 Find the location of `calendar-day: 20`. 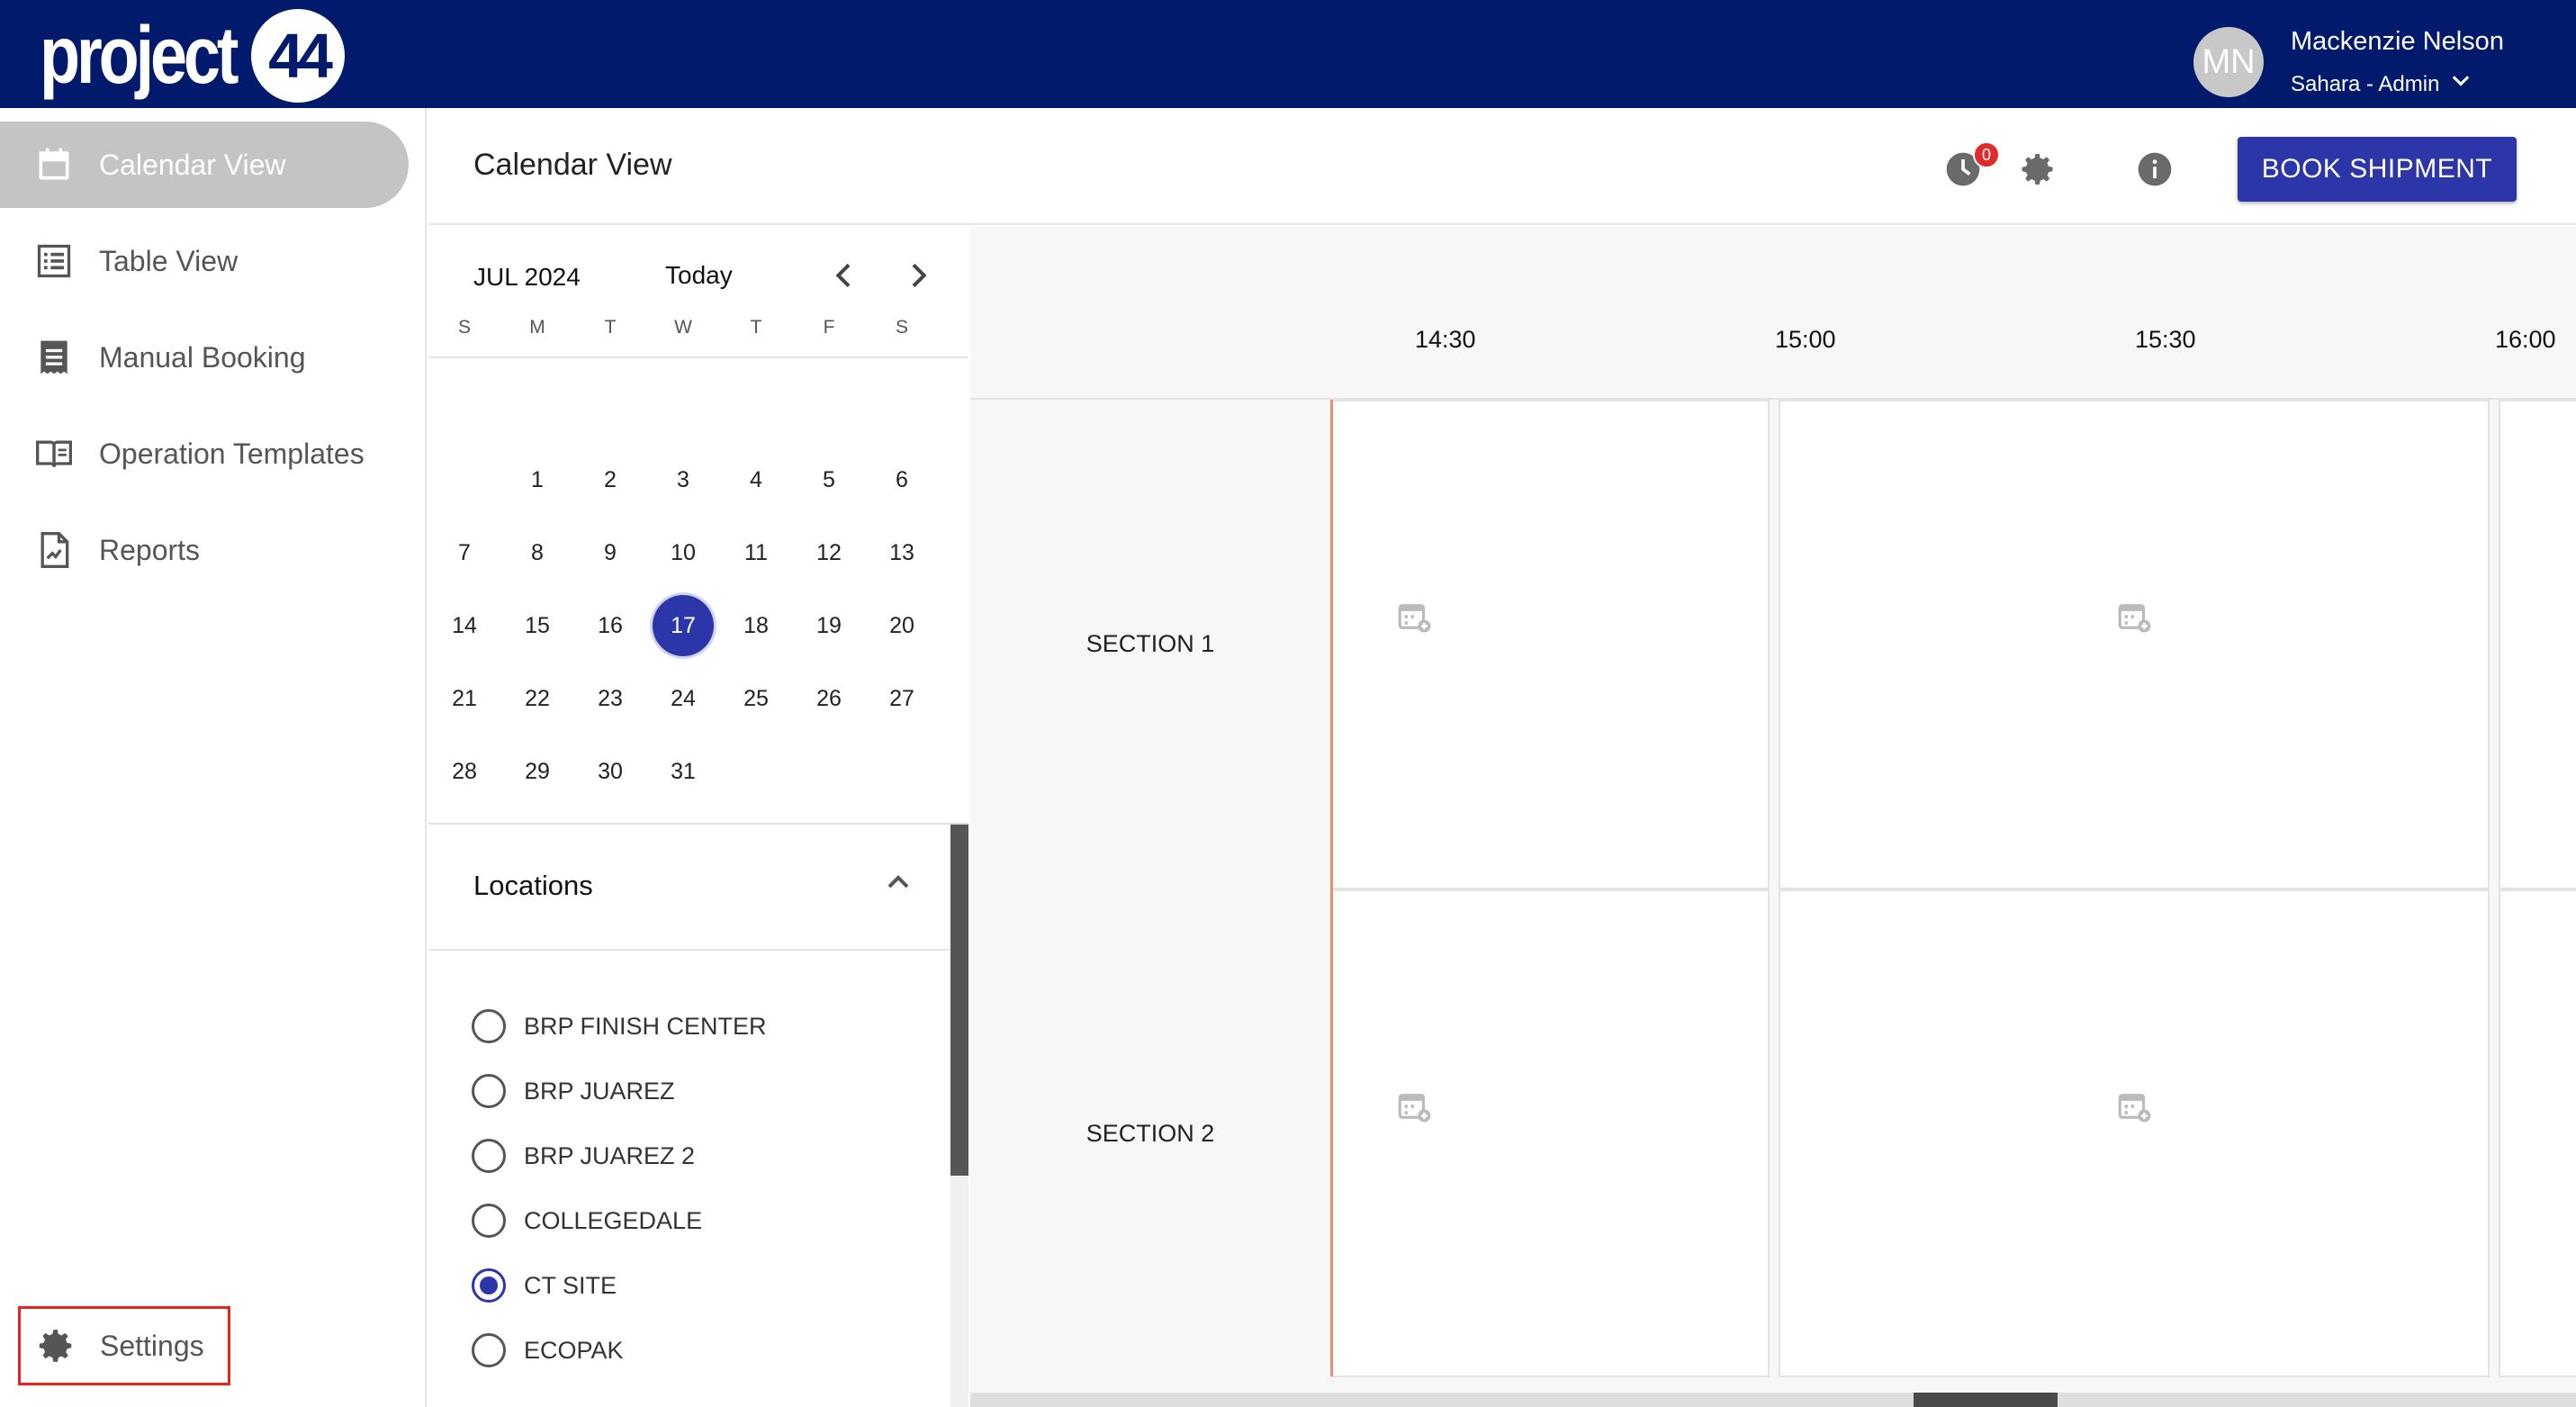

calendar-day: 20 is located at coordinates (902, 625).